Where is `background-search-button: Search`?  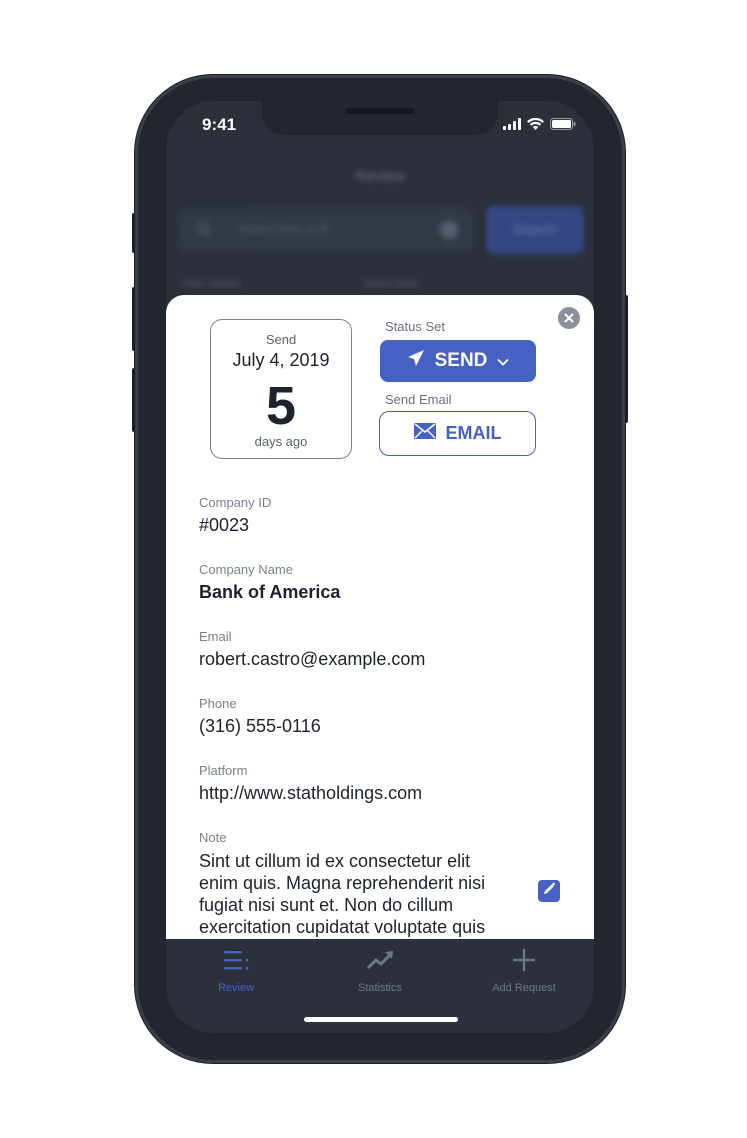 background-search-button: Search is located at coordinates (535, 230).